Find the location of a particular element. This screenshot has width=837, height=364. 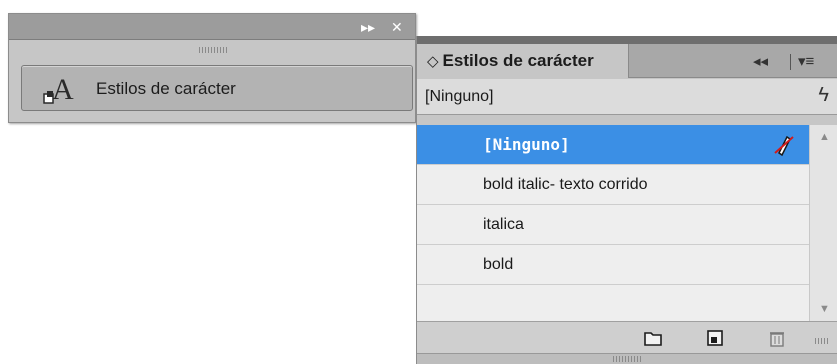

collapsed-styles-panel: ▸▸ ✕ A Estilos de carácter is located at coordinates (212, 68).